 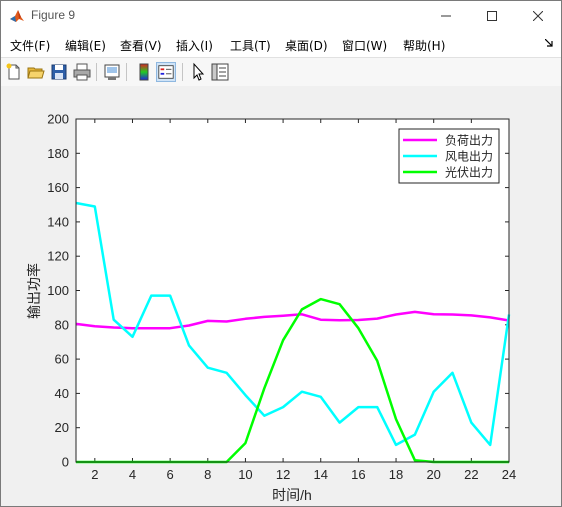 I want to click on menu-insert: 插入(I), so click(x=194, y=45).